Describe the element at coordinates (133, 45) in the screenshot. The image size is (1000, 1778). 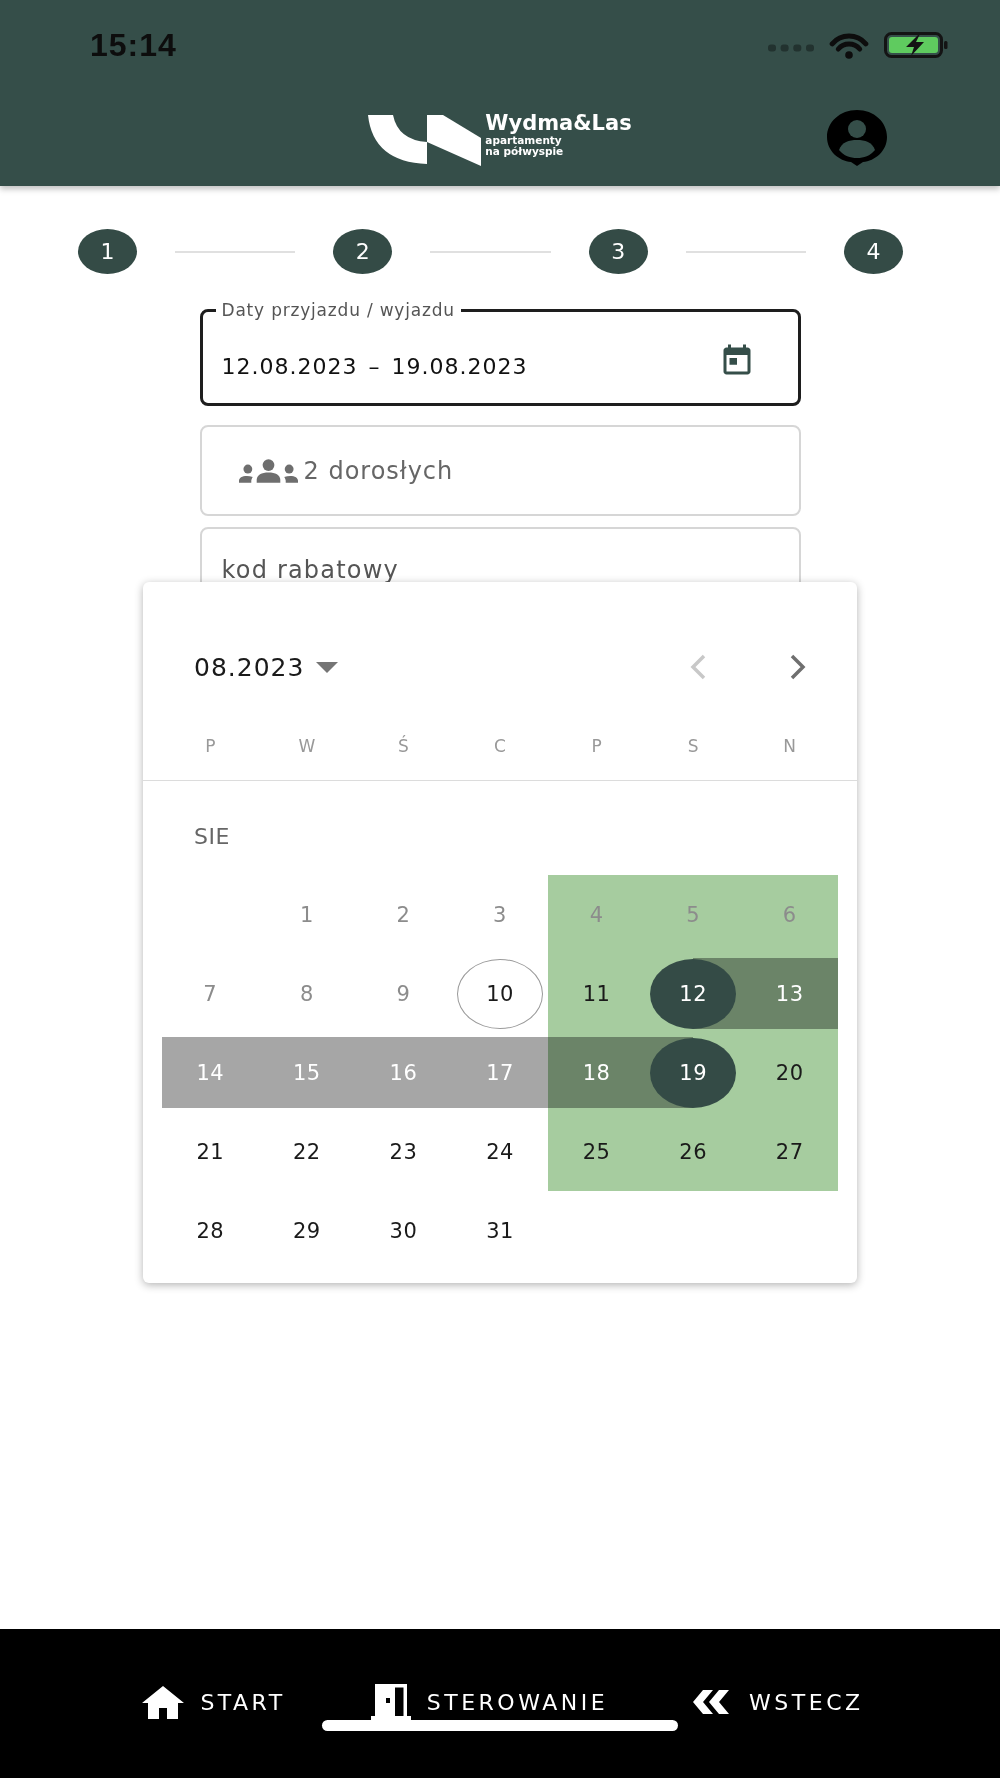
I see `status-time: 15:14` at that location.